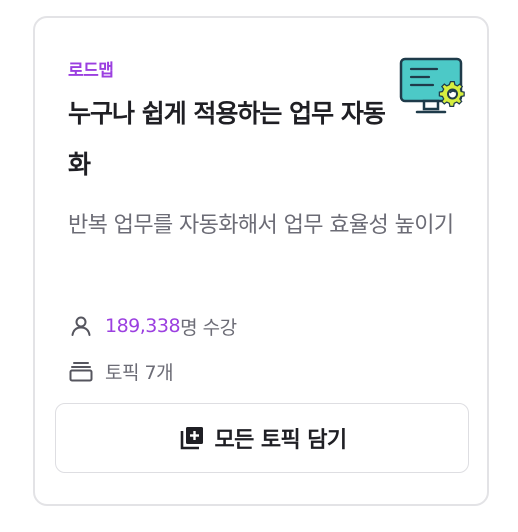 The width and height of the screenshot is (518, 532). I want to click on card-title: 누구나 쉽게 적용하는 업무 자동화, so click(227, 139).